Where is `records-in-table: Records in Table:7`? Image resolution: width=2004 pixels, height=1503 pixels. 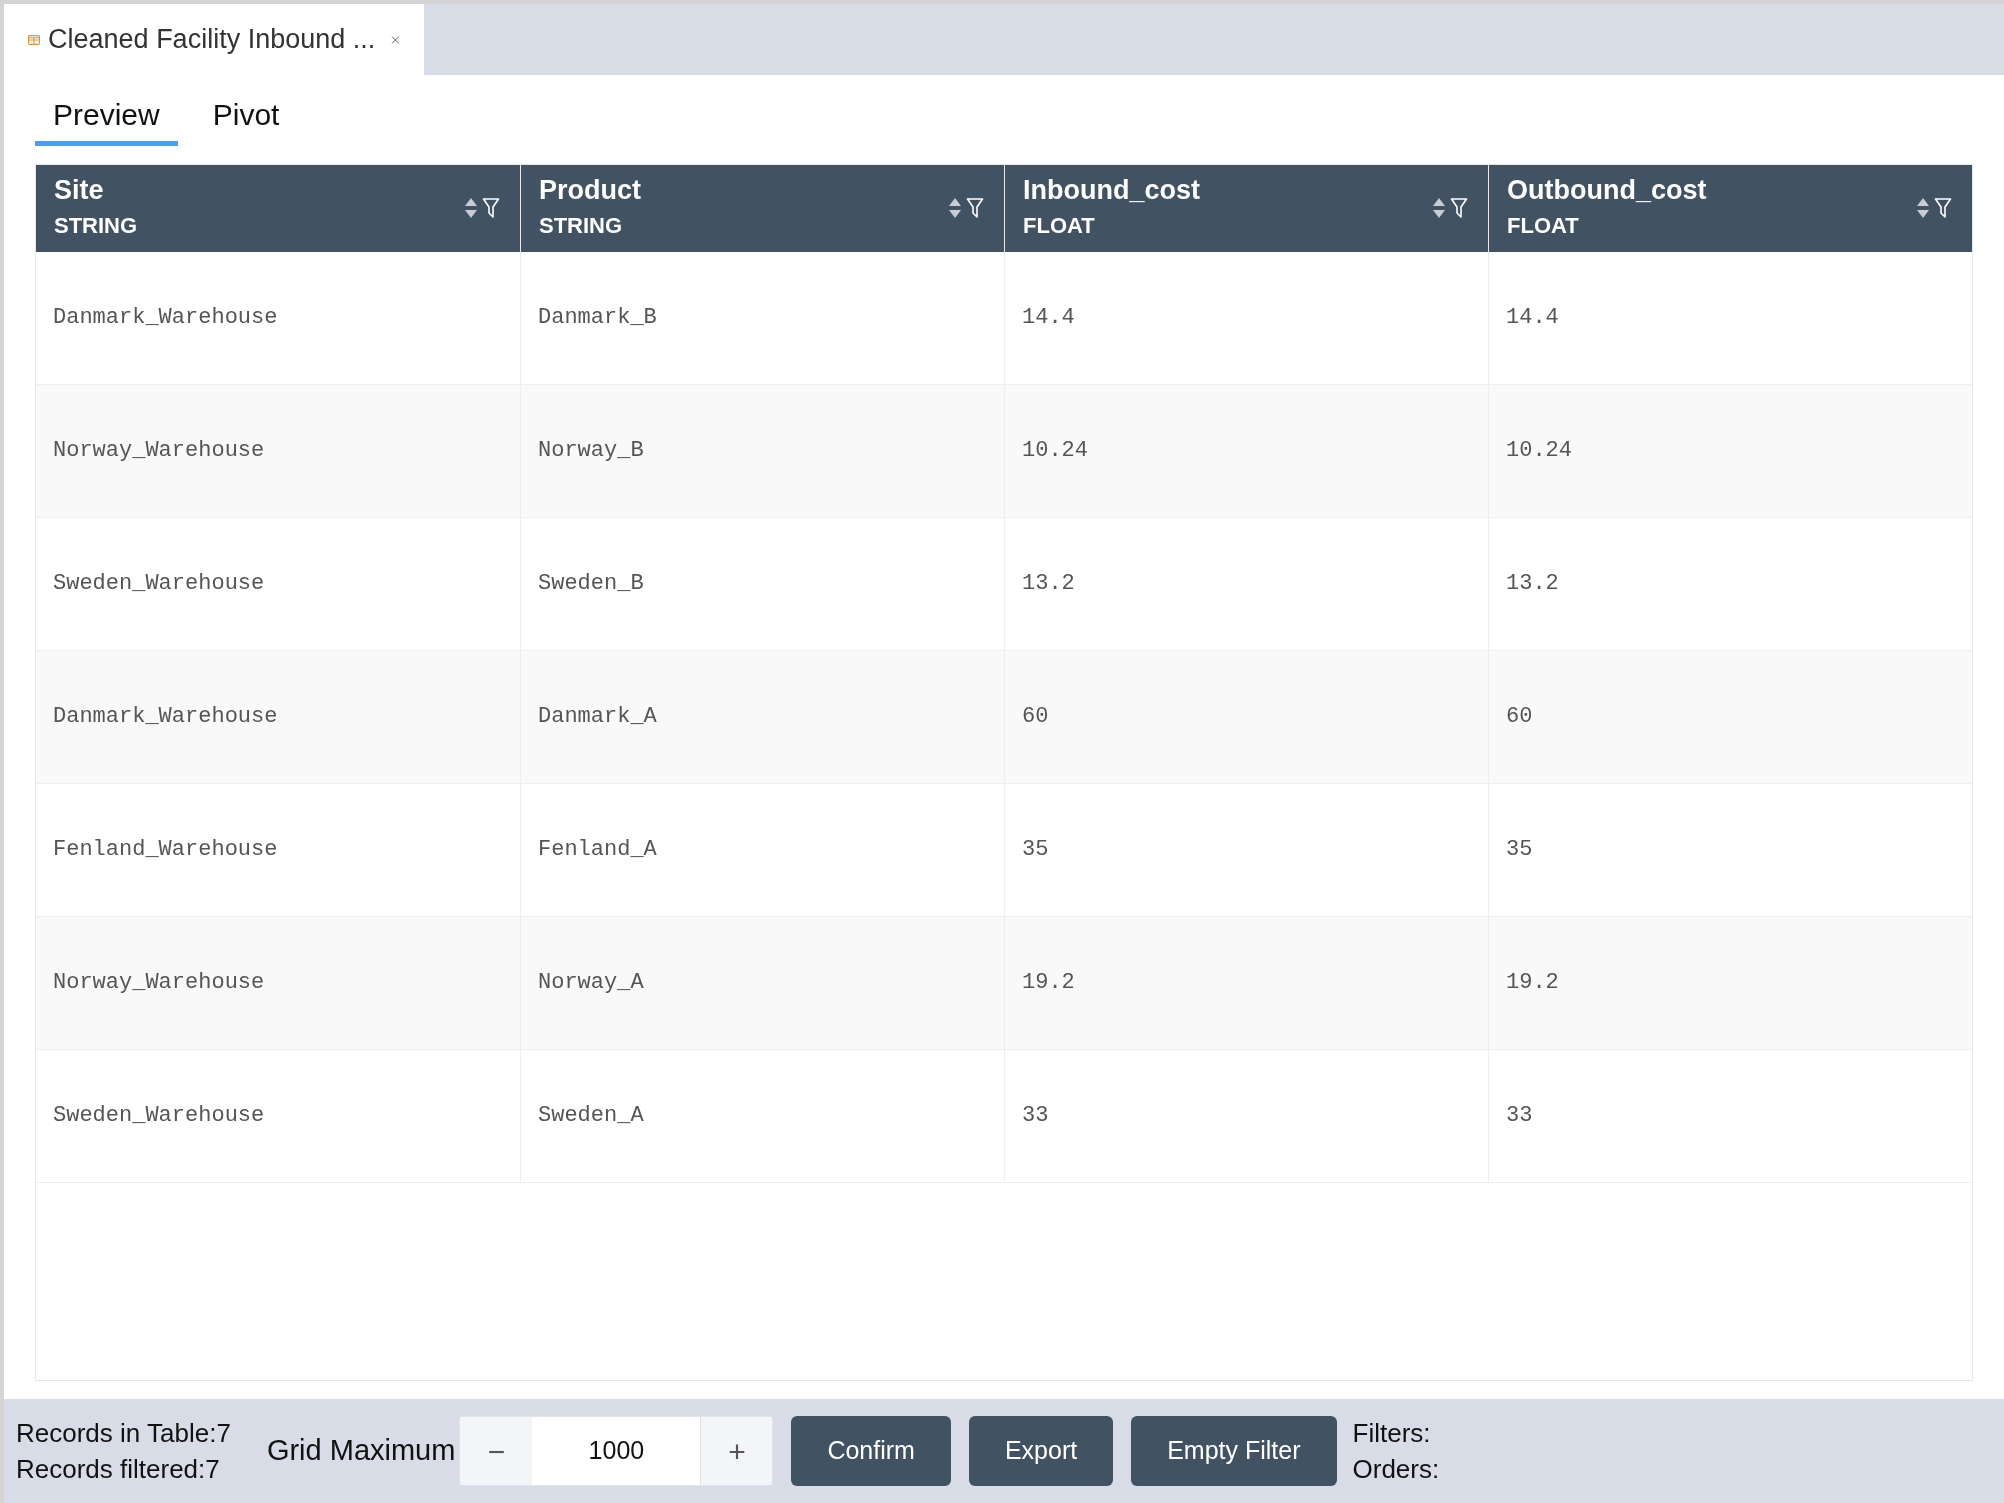 records-in-table: Records in Table:7 is located at coordinates (123, 1433).